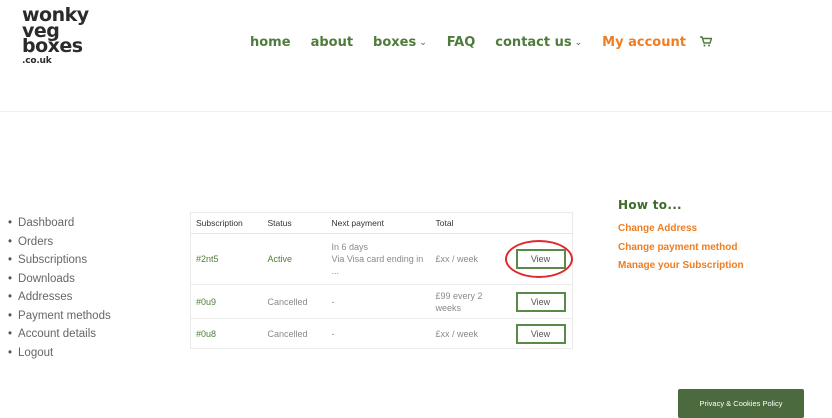 The height and width of the screenshot is (418, 832). I want to click on nav-about-label: about, so click(332, 42).